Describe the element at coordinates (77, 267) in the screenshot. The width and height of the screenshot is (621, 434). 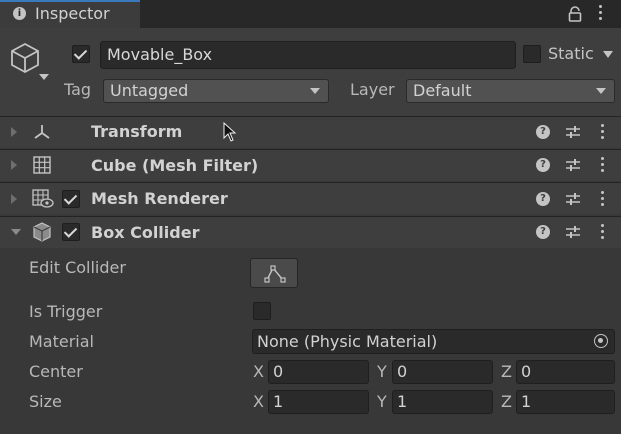
I see `edit-collider-label: Edit Collider` at that location.